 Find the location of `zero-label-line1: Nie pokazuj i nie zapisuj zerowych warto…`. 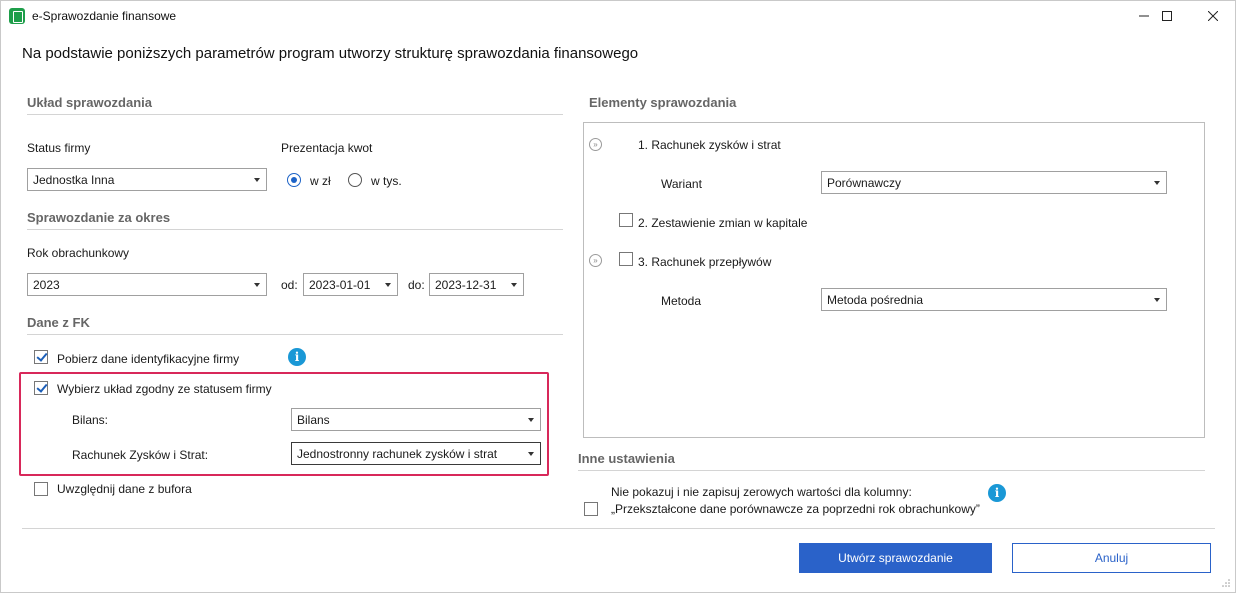

zero-label-line1: Nie pokazuj i nie zapisuj zerowych warto… is located at coordinates (761, 492).